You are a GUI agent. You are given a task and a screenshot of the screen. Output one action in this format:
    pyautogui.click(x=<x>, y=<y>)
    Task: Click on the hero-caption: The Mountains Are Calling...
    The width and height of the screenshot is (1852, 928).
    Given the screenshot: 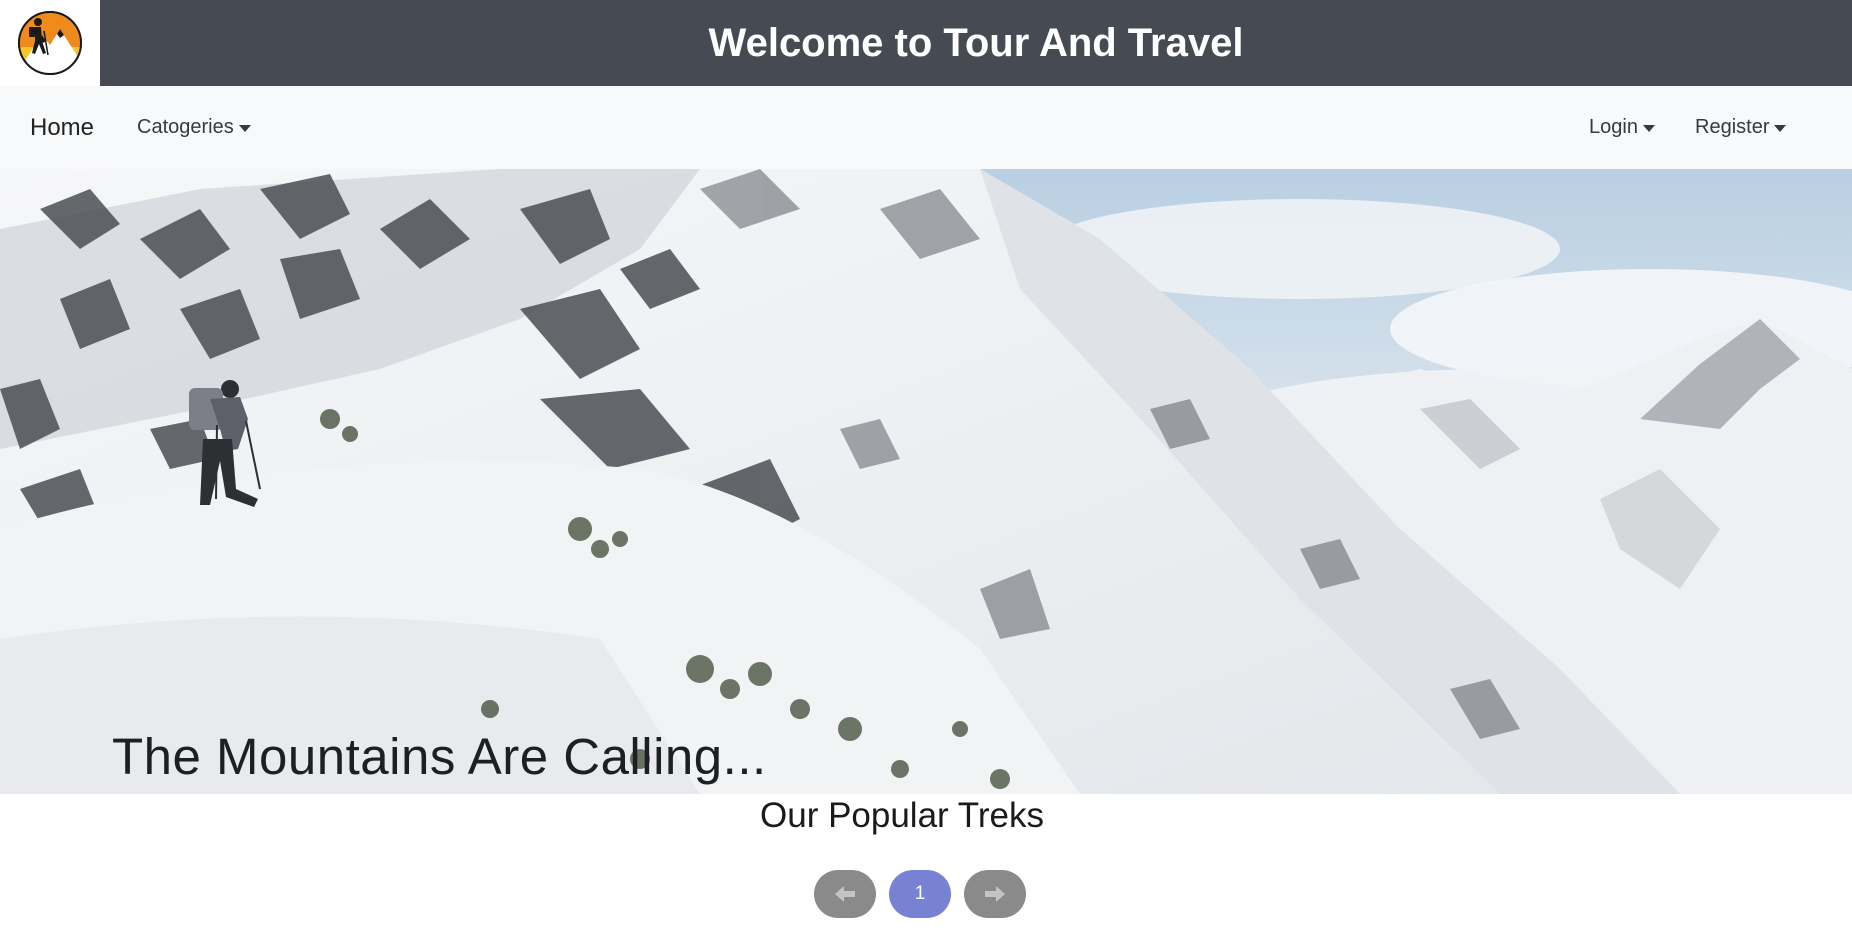 What is the action you would take?
    pyautogui.click(x=439, y=756)
    